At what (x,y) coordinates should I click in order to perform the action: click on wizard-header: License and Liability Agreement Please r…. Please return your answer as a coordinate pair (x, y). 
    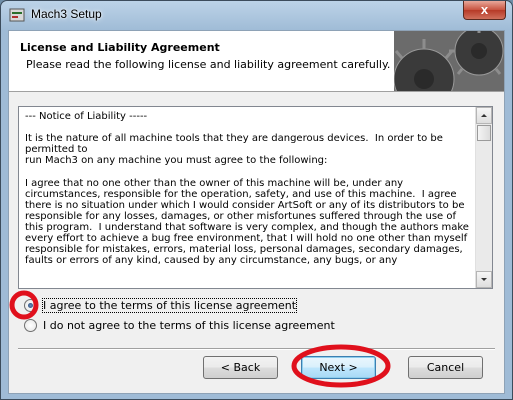
    Looking at the image, I should click on (256, 61).